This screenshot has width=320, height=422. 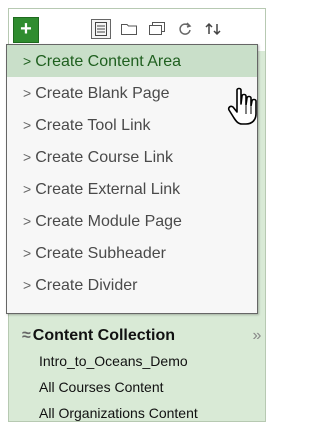 What do you see at coordinates (132, 93) in the screenshot?
I see `menu-item-create-blank-page: > Create Blank Page` at bounding box center [132, 93].